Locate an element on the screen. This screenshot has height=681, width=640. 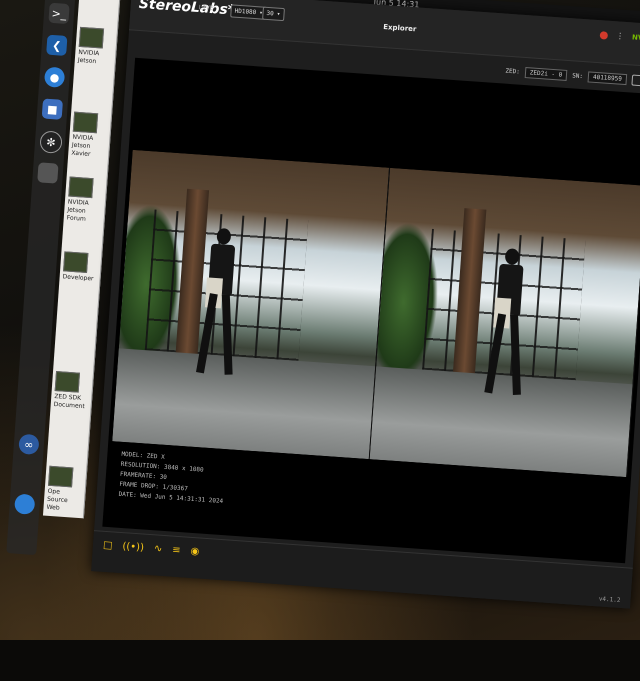
list-item-label: NVIDIA Jetson Xavier is located at coordinates (82, 145).